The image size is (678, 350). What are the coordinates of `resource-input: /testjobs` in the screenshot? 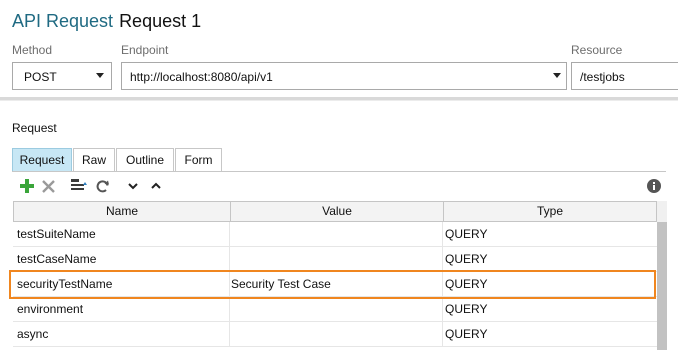 It's located at (624, 76).